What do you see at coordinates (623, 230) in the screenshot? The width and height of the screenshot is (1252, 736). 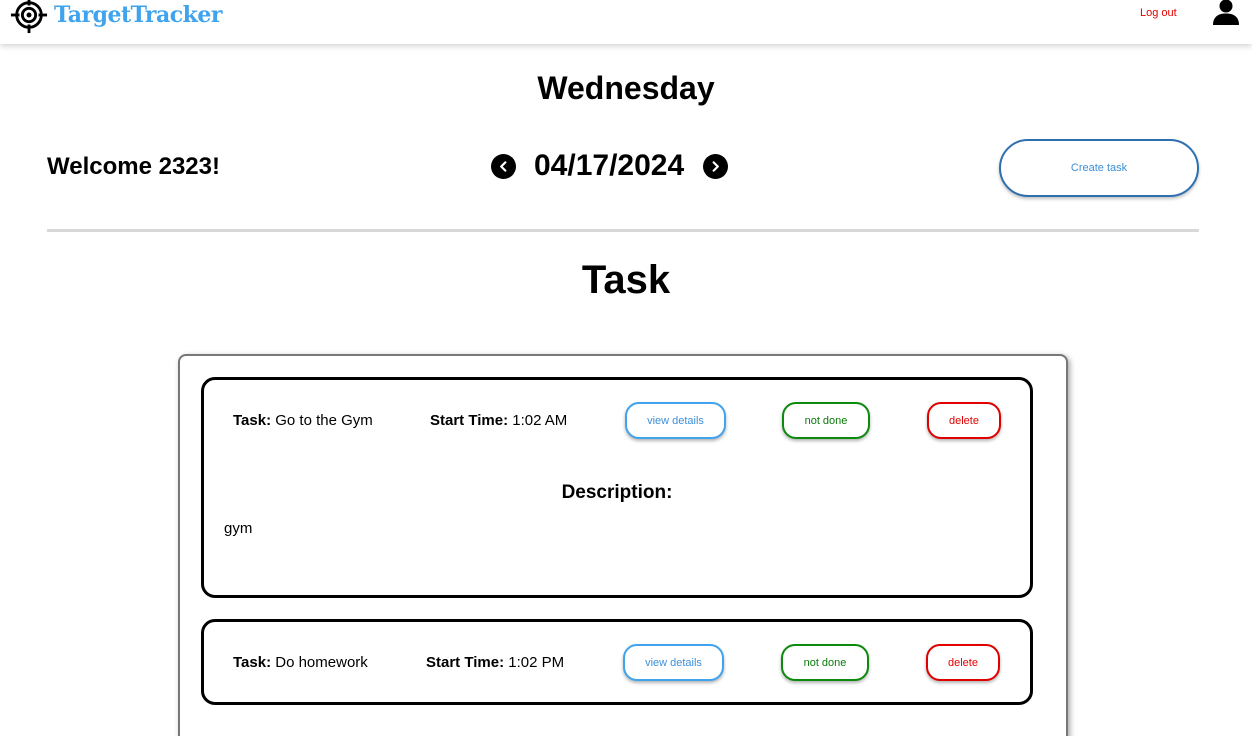 I see `section-divider` at bounding box center [623, 230].